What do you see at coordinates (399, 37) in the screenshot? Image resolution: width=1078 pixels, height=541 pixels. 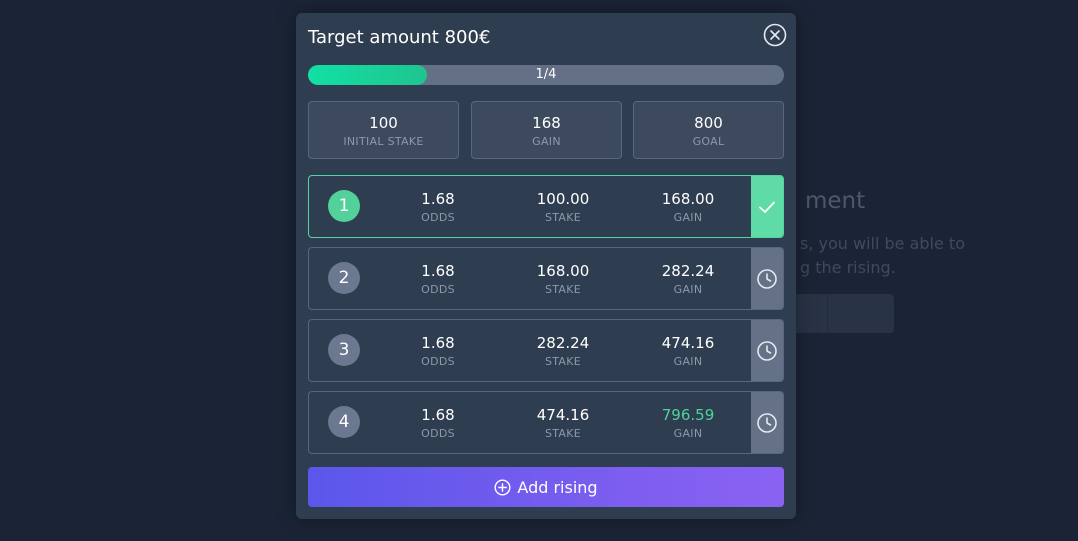 I see `modal-title: Target amount 800€` at bounding box center [399, 37].